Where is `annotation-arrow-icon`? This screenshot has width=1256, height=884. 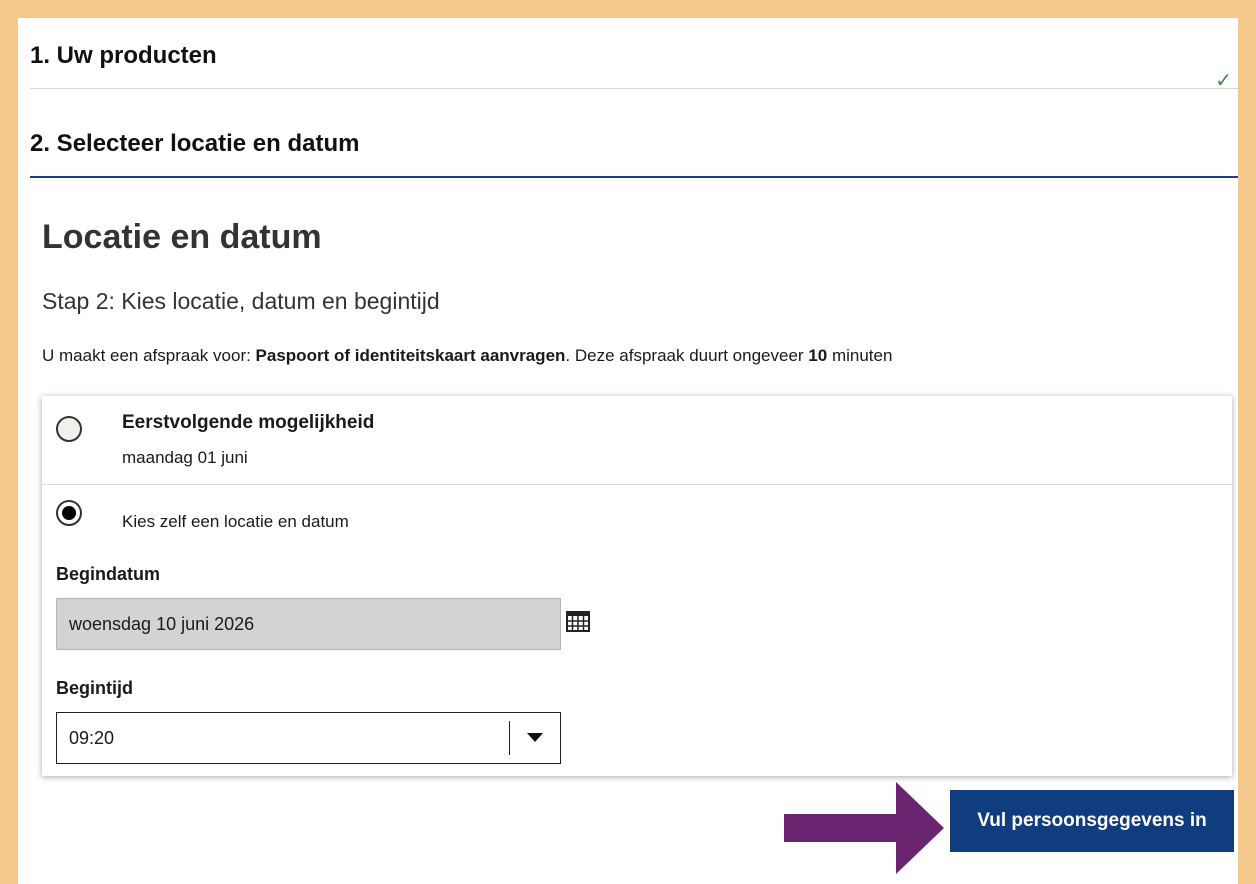
annotation-arrow-icon is located at coordinates (864, 828).